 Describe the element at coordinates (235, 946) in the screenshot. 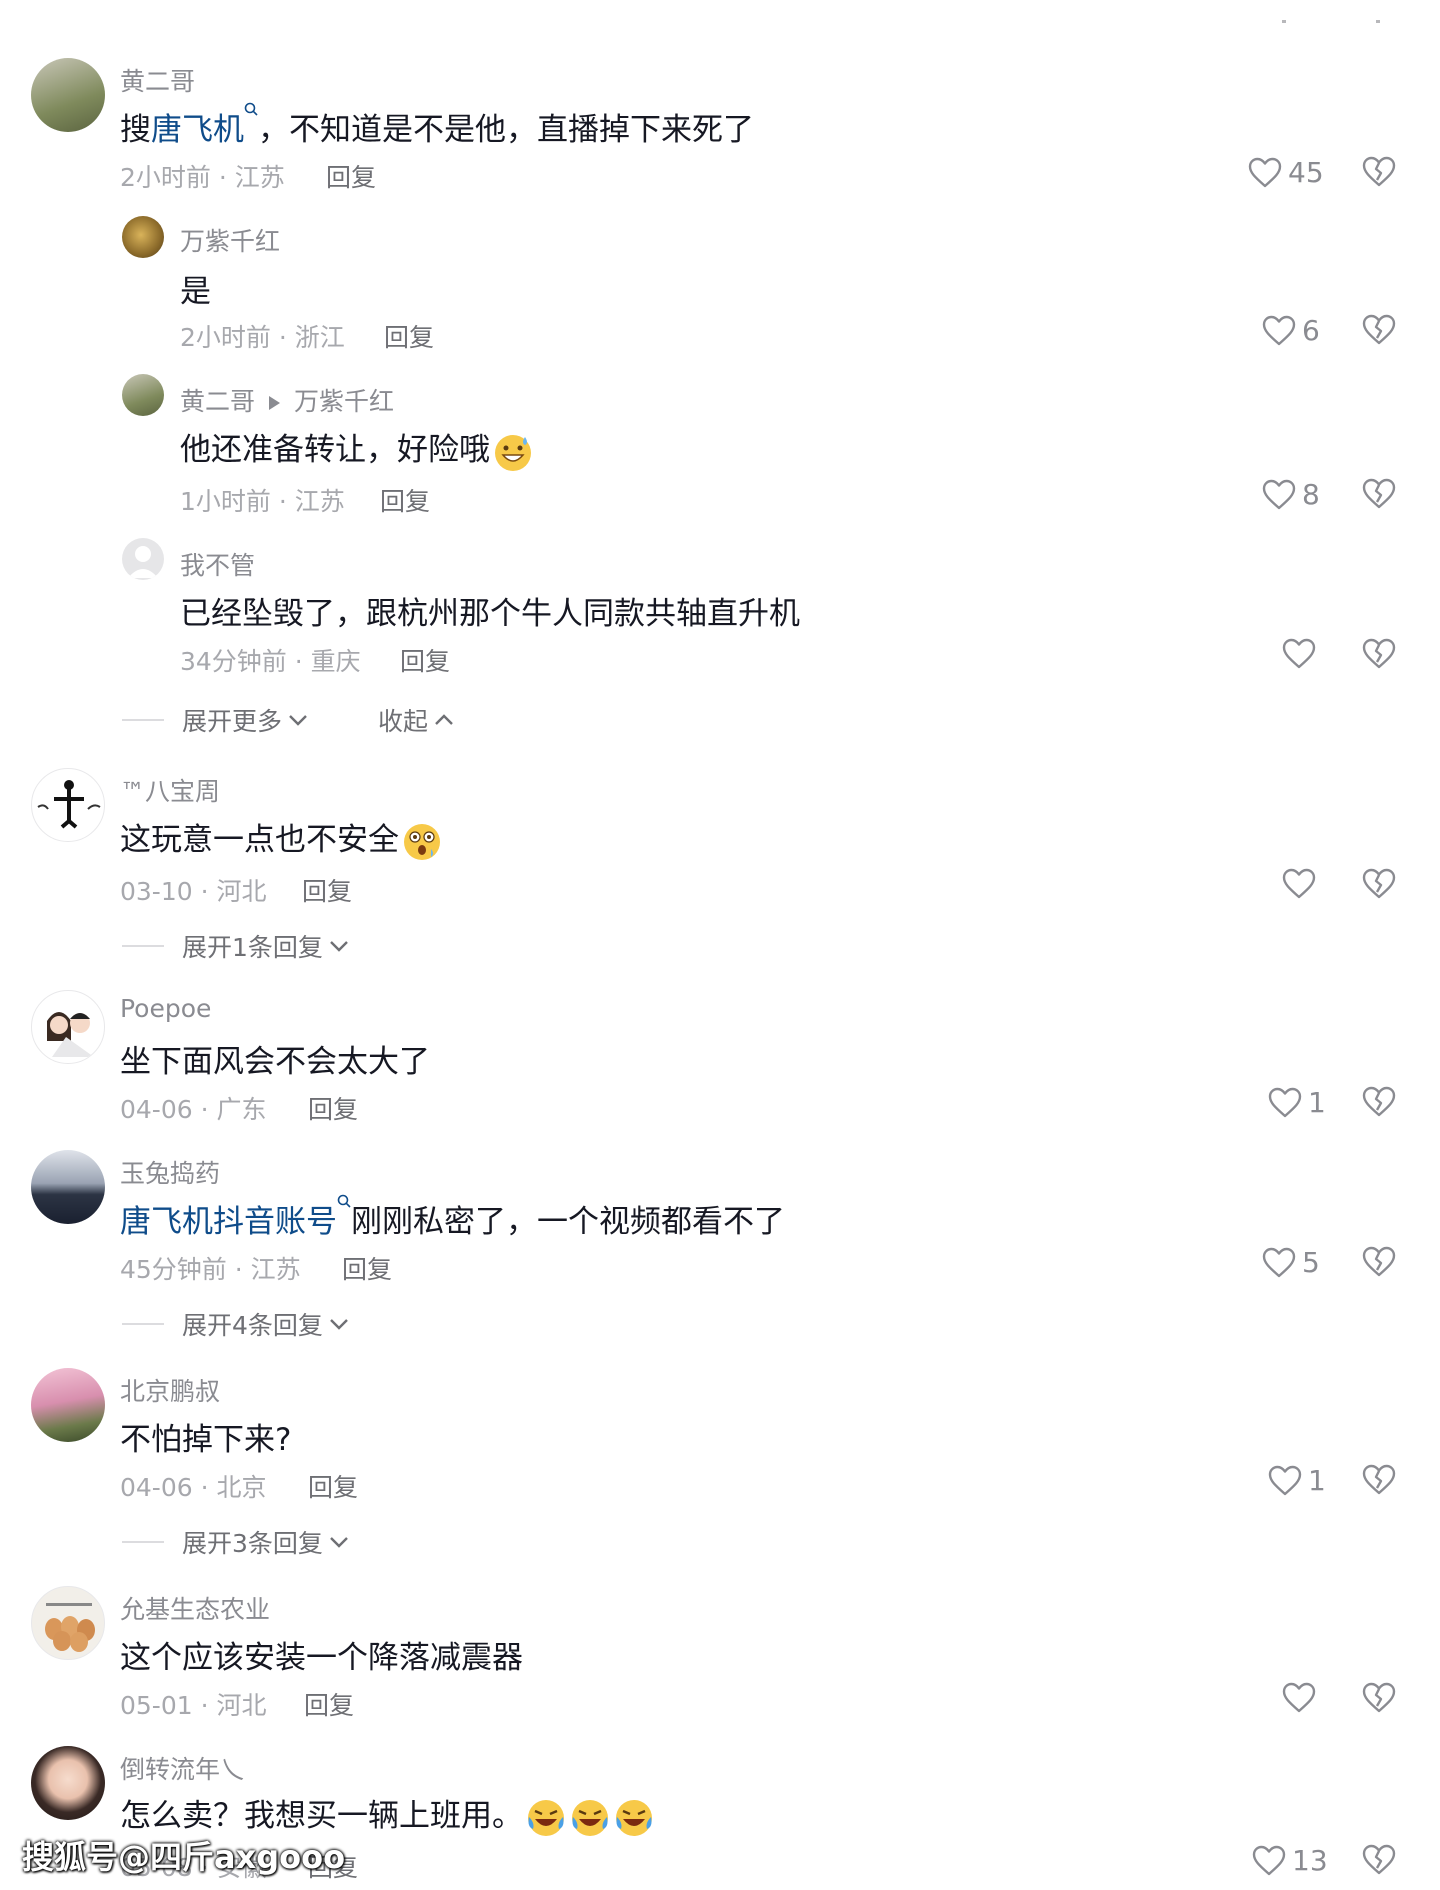

I see `expand-replies-button: 展开1条回复` at that location.